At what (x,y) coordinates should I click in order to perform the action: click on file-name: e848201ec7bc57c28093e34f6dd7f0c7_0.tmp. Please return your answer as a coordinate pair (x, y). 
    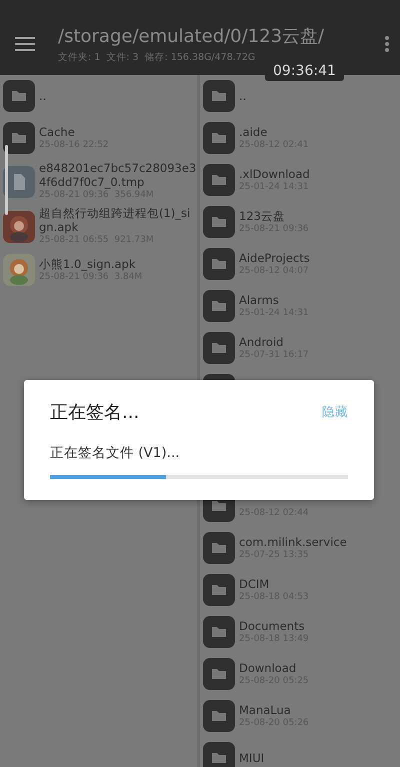
    Looking at the image, I should click on (118, 175).